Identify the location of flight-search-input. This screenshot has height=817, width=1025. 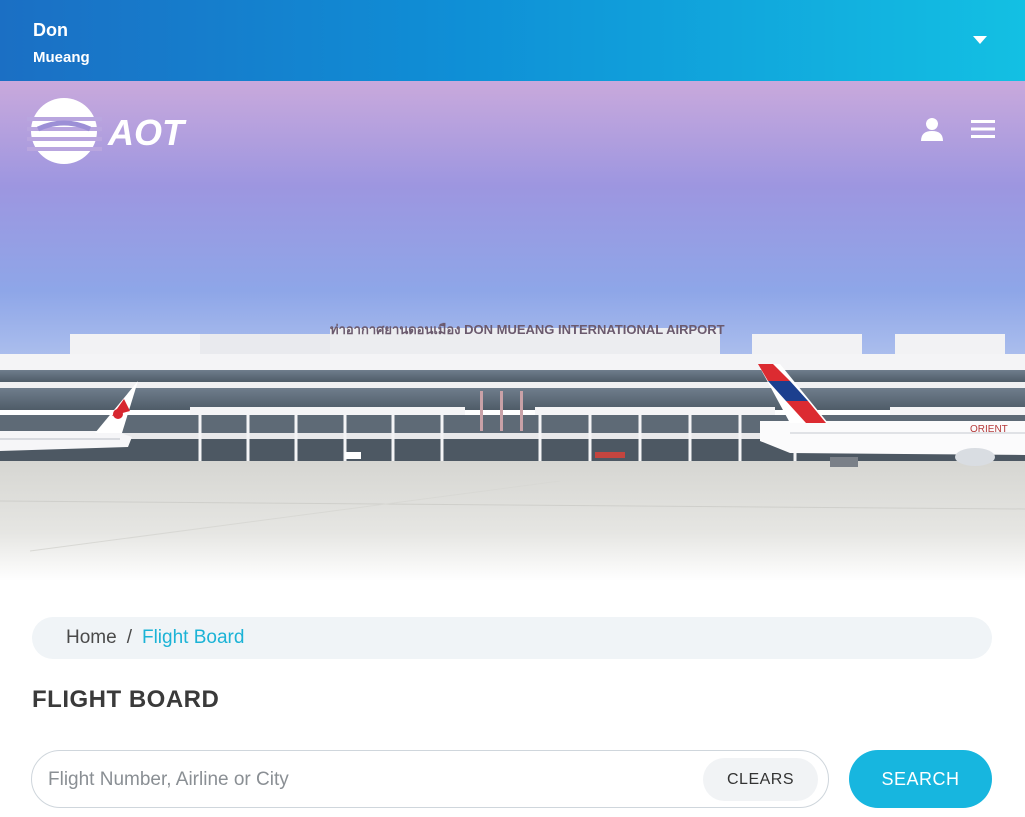
(373, 780).